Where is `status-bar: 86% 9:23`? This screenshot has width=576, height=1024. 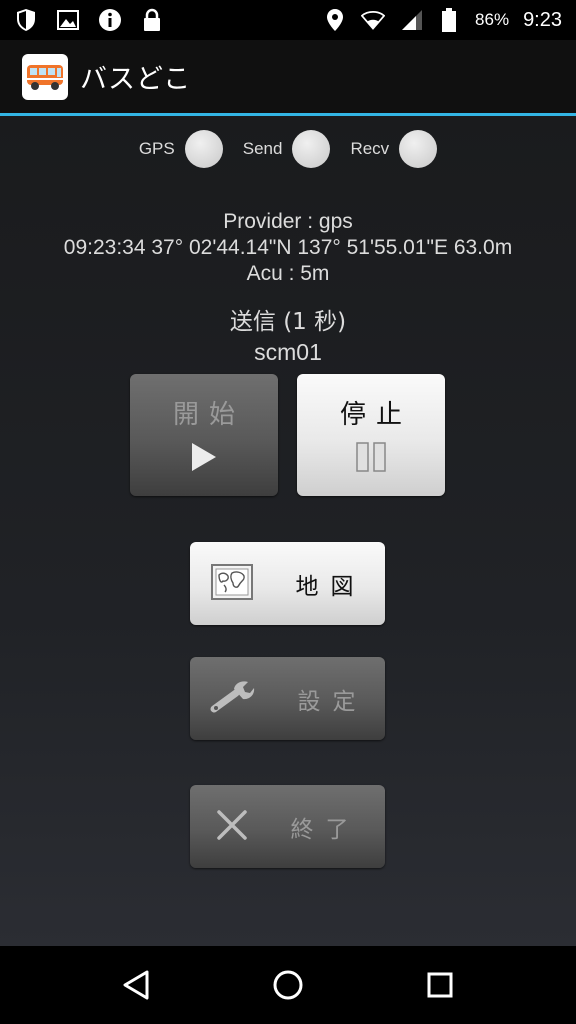 status-bar: 86% 9:23 is located at coordinates (288, 20).